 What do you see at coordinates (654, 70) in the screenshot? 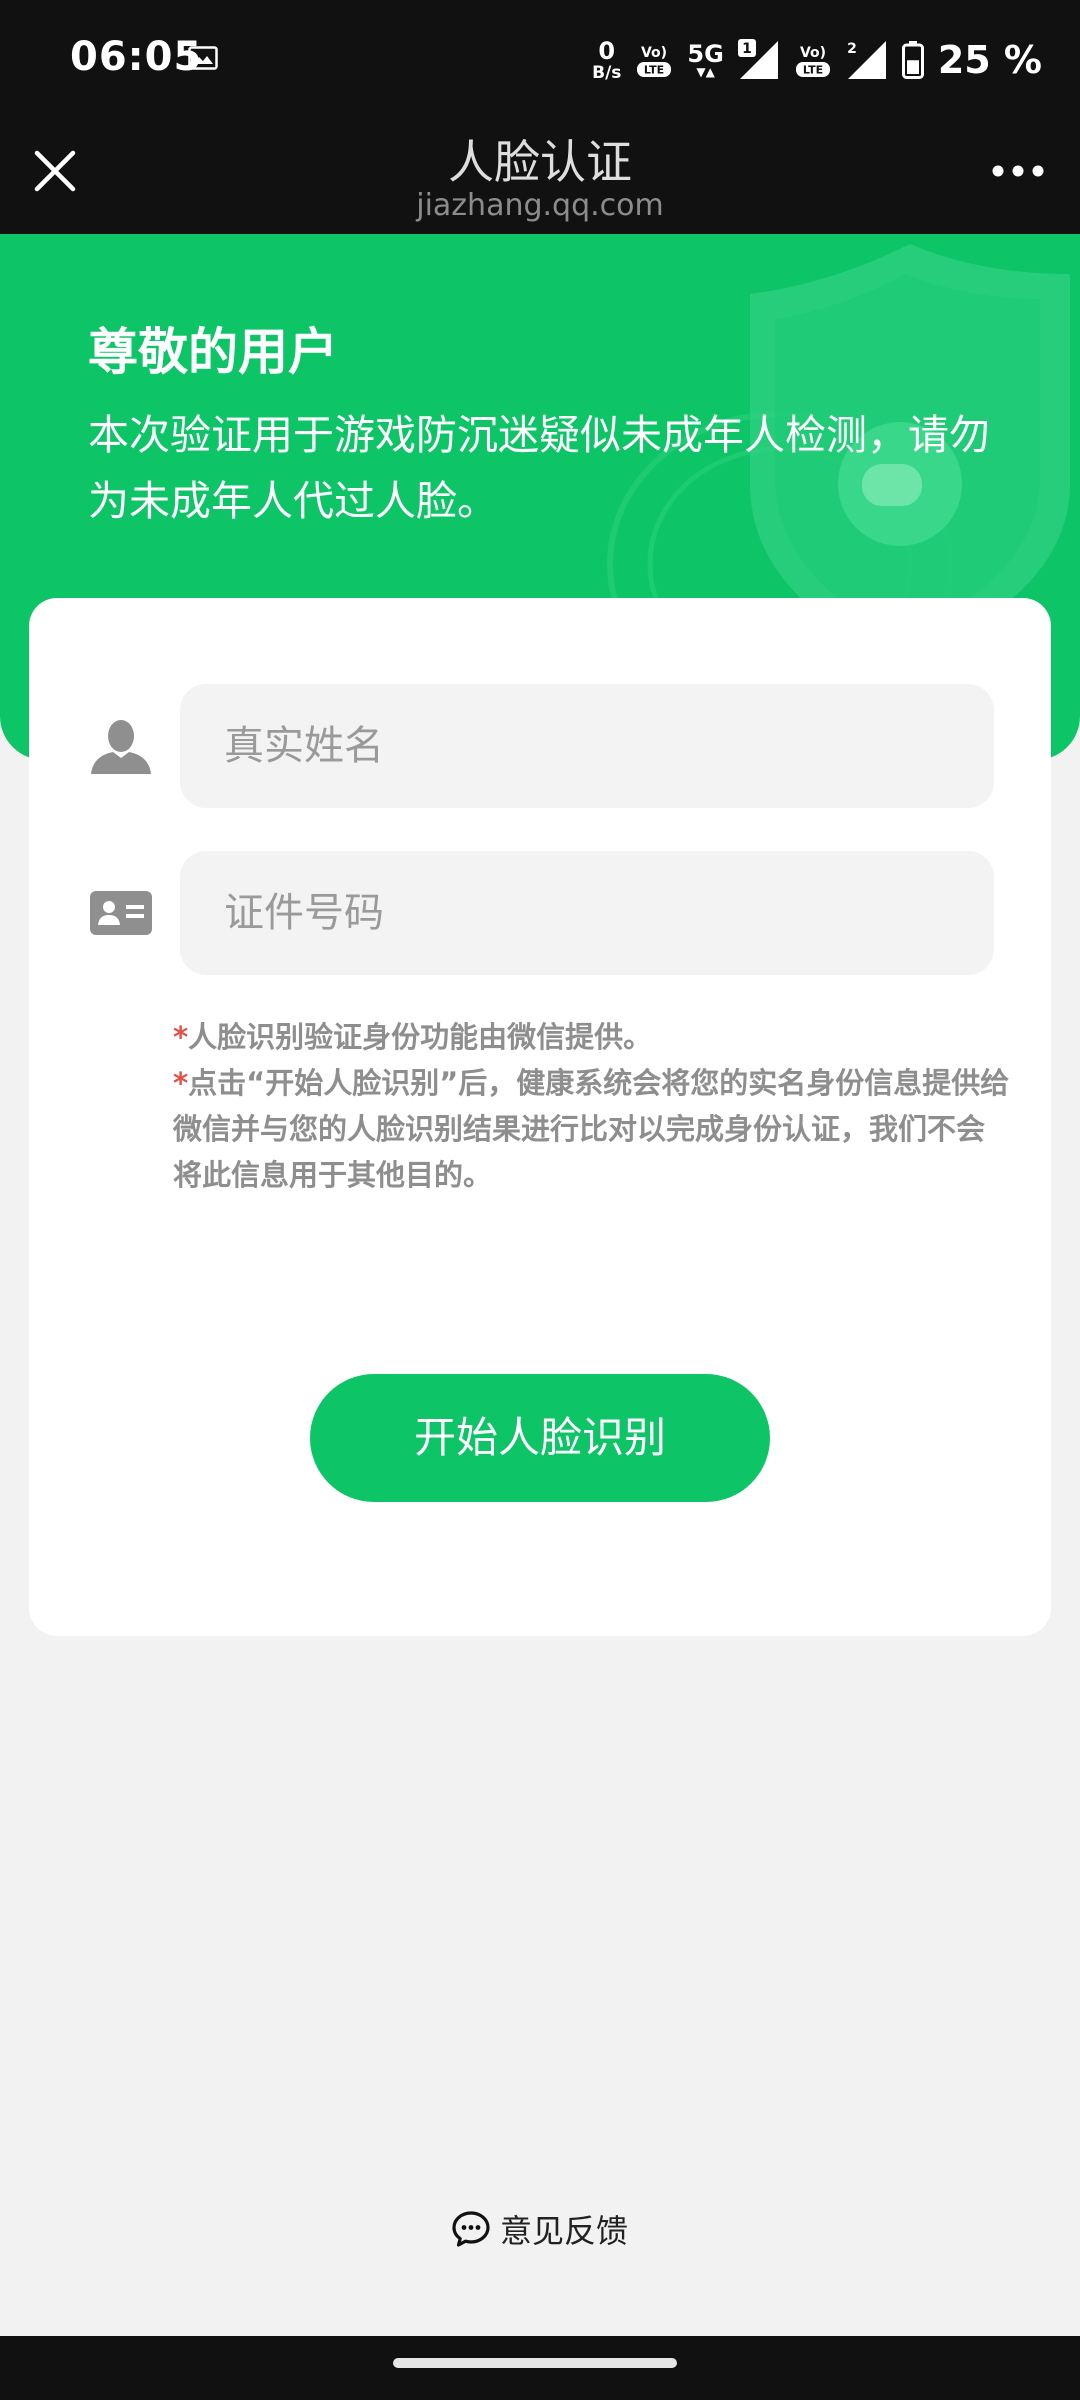
I see `volte-label: LTE` at bounding box center [654, 70].